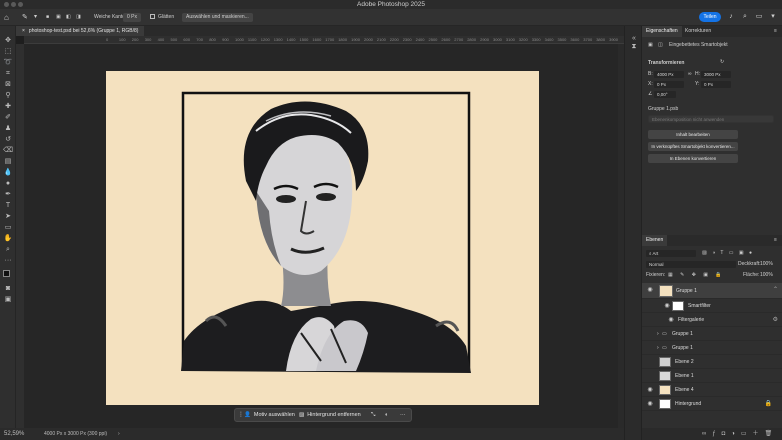  What do you see at coordinates (712, 390) in the screenshot?
I see `layer-row: ◉ Ebene 4` at bounding box center [712, 390].